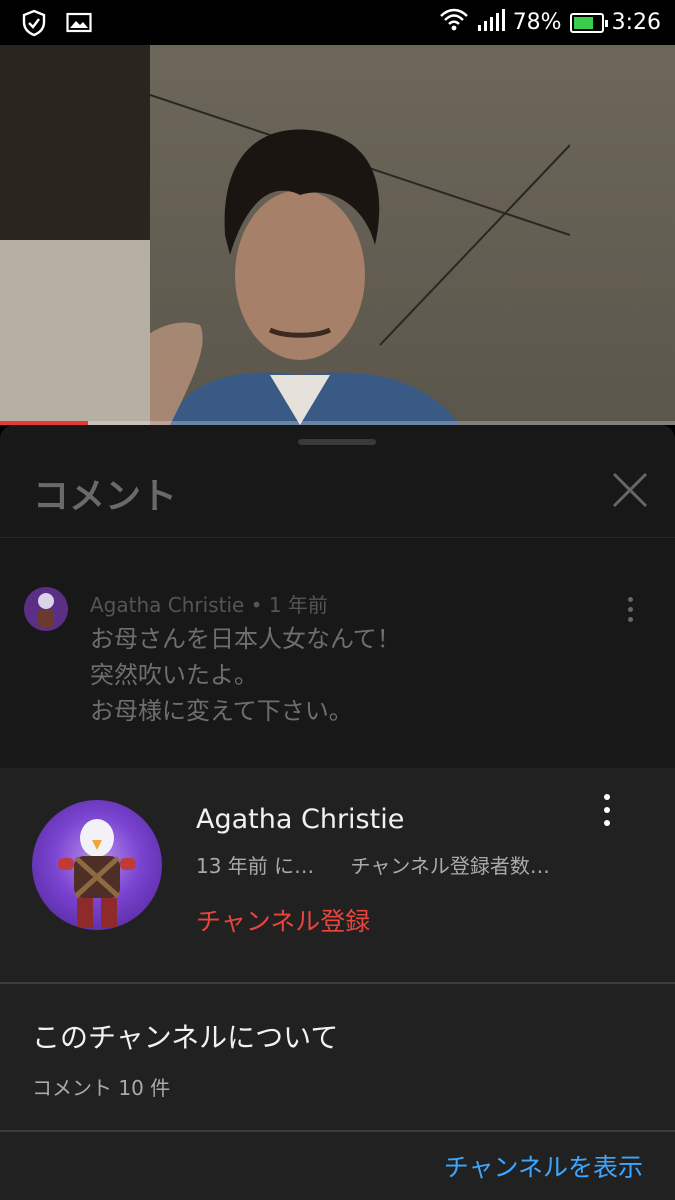  I want to click on close-icon, so click(630, 490).